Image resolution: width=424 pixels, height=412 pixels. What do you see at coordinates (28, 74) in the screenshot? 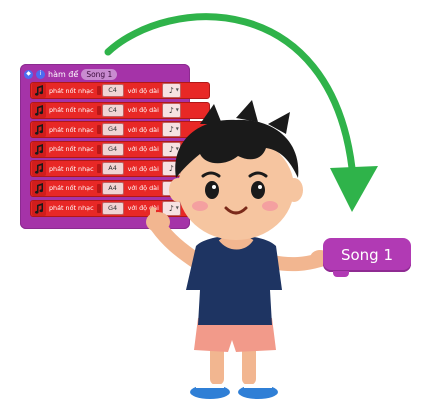
I see `block-toggle-icon: ◆` at bounding box center [28, 74].